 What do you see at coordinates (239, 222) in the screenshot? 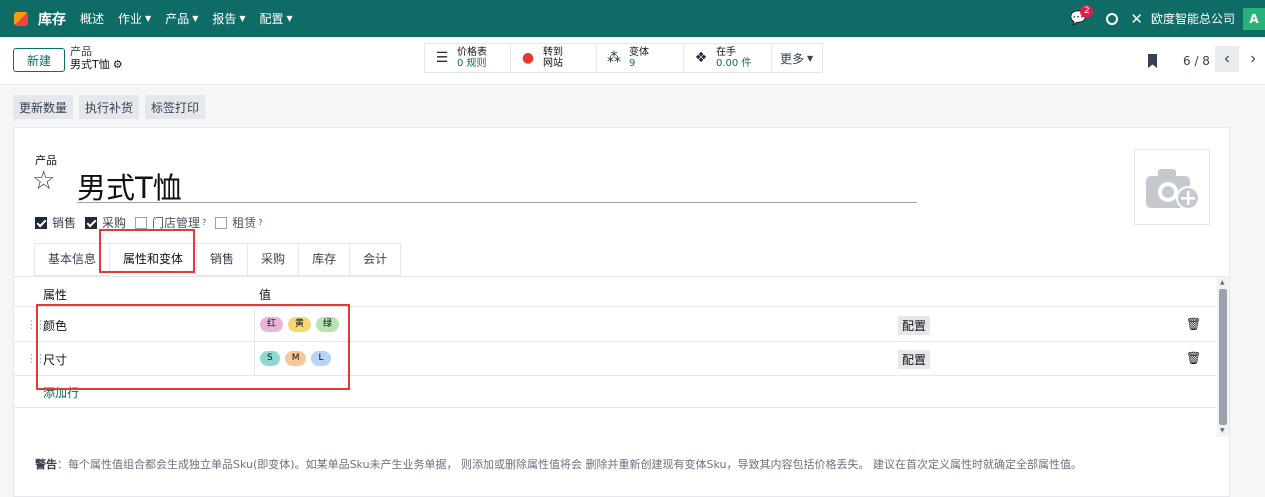
I see `checkbox-rental: 租赁?` at bounding box center [239, 222].